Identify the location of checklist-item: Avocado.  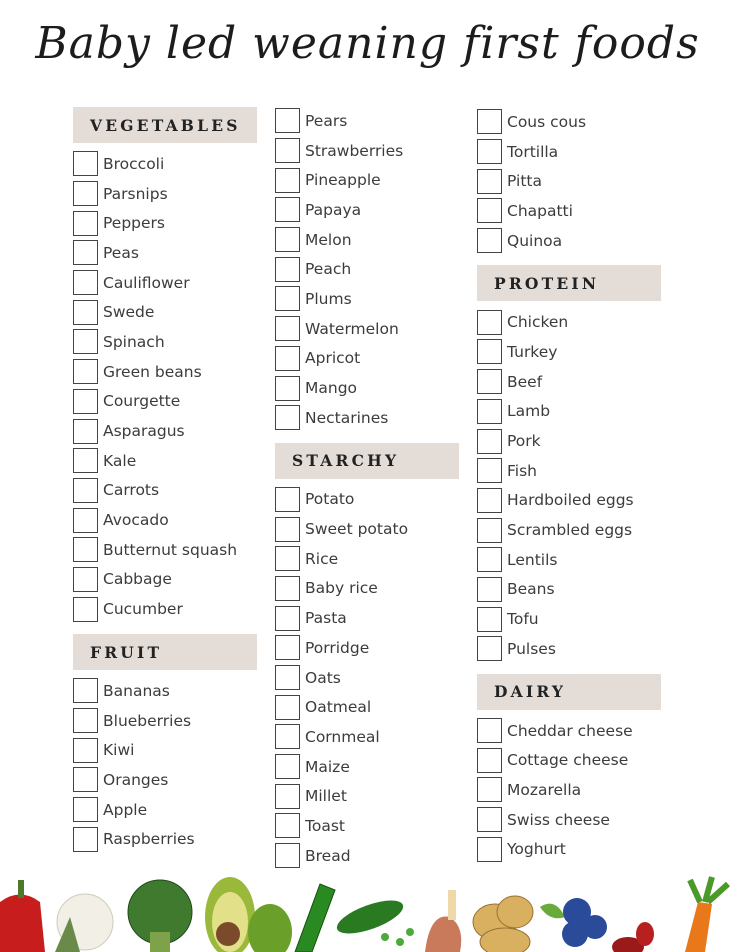
(165, 520).